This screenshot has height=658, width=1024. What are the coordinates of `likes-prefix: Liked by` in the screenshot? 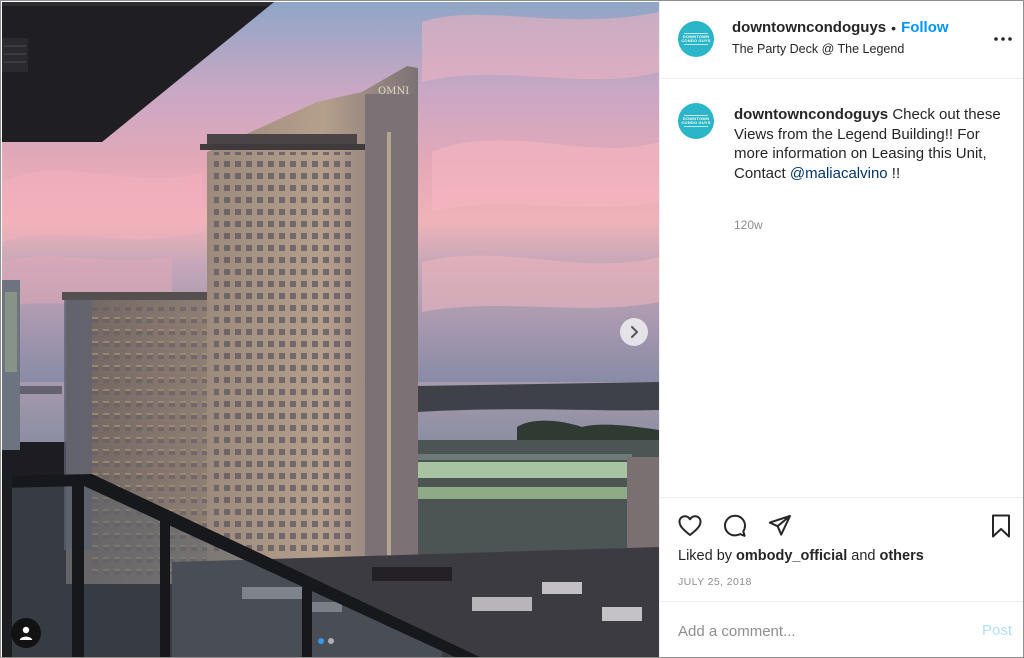 It's located at (707, 556).